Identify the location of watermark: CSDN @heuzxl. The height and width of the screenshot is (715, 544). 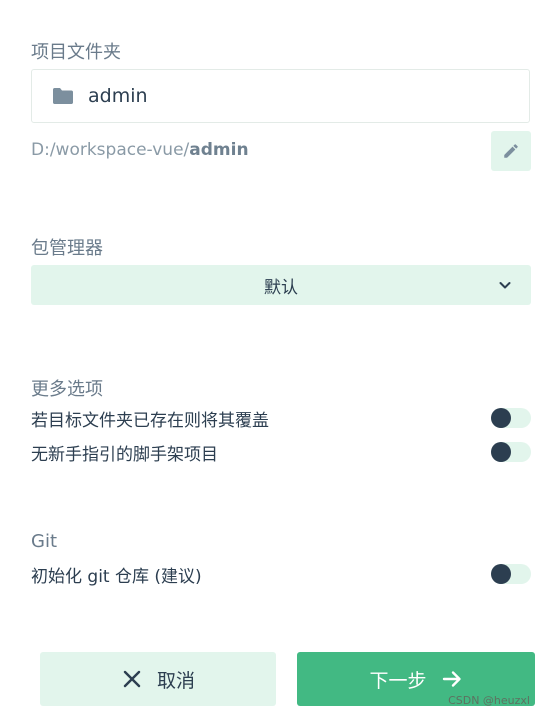
(489, 700).